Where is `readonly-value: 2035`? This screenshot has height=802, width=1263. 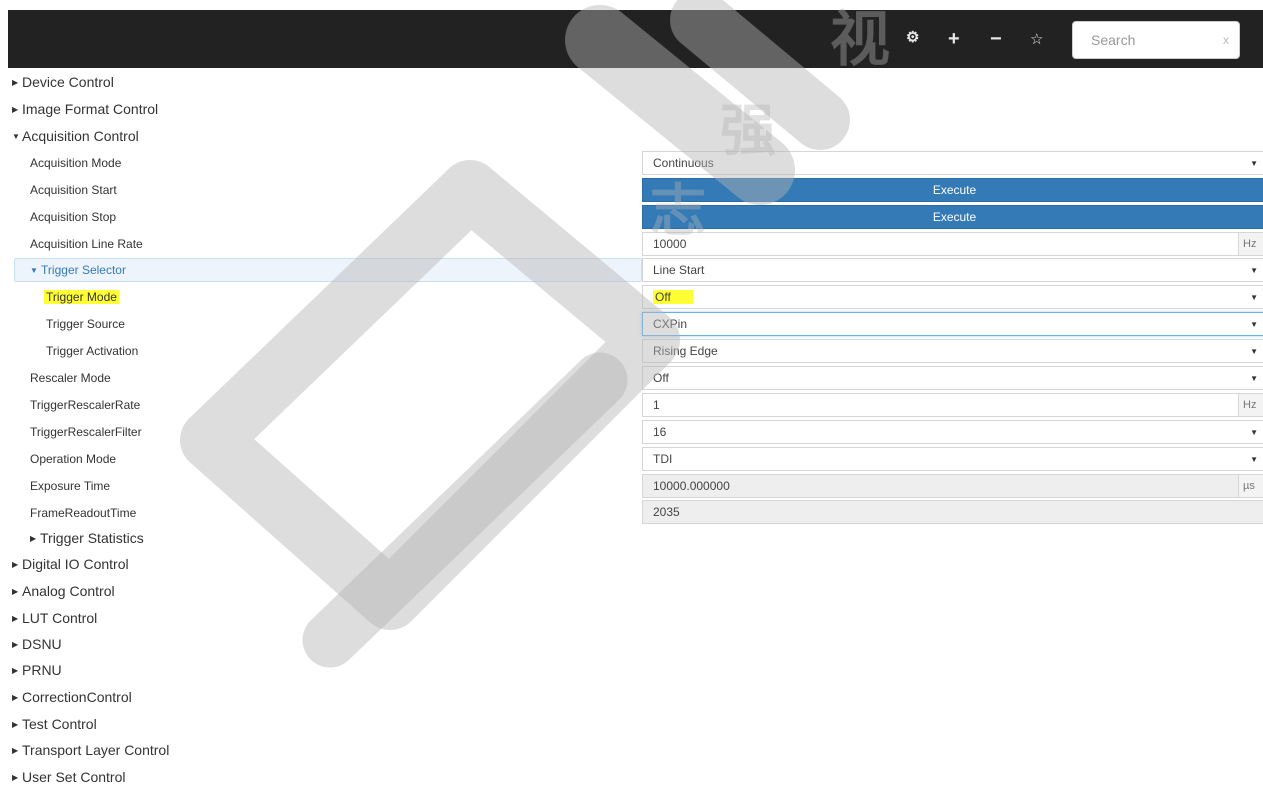 readonly-value: 2035 is located at coordinates (666, 512).